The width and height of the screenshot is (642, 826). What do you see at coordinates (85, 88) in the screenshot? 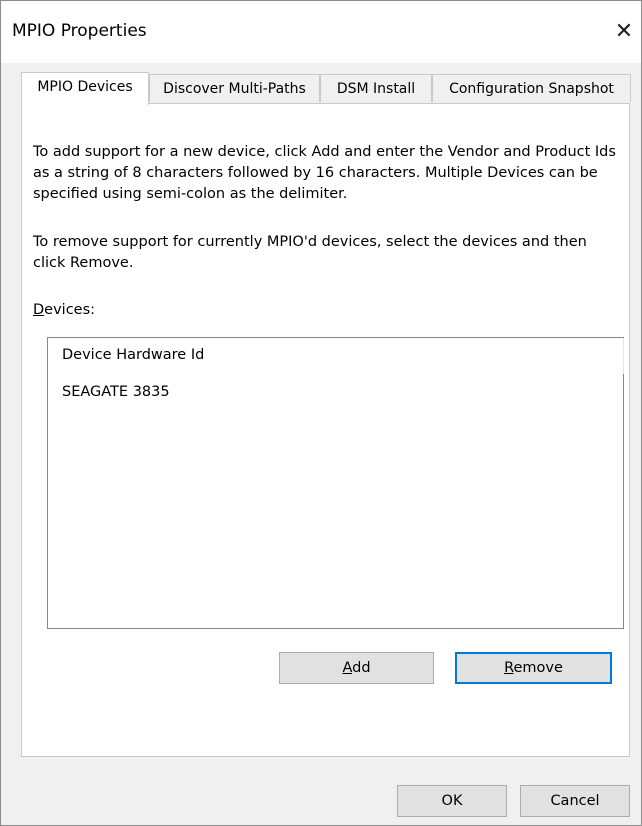
I see `tab-mpio-devices: MPIO Devices` at bounding box center [85, 88].